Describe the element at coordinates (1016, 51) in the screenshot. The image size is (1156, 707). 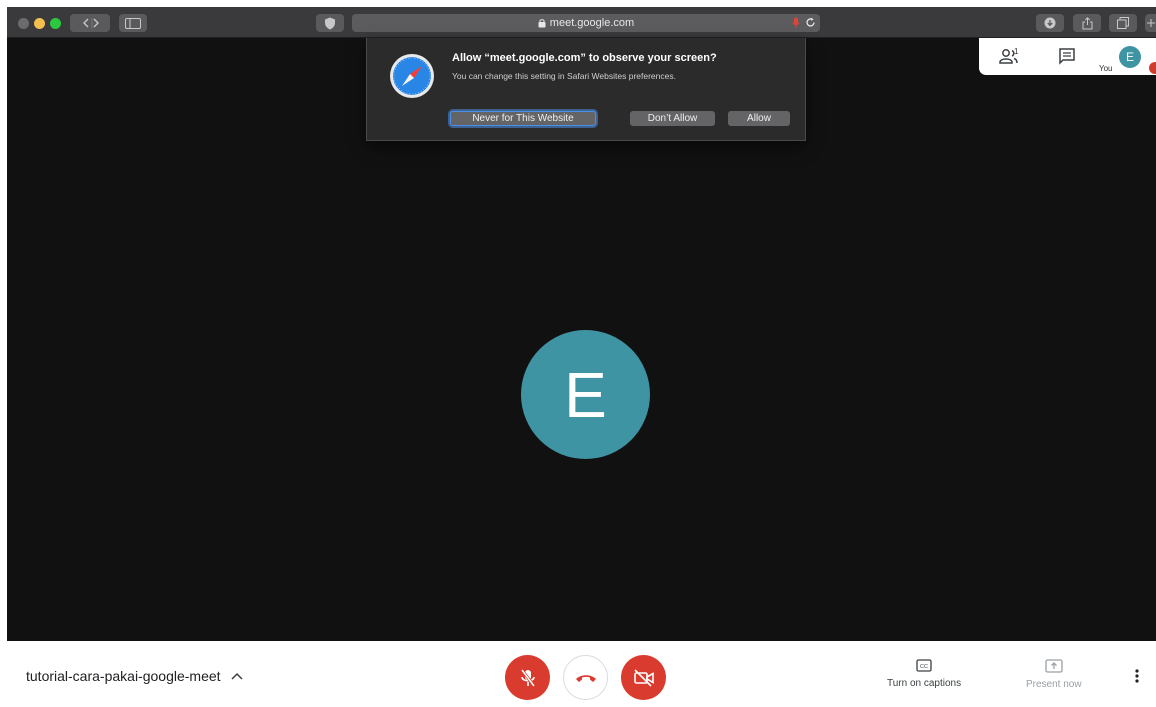
I see `participant-count: 1` at that location.